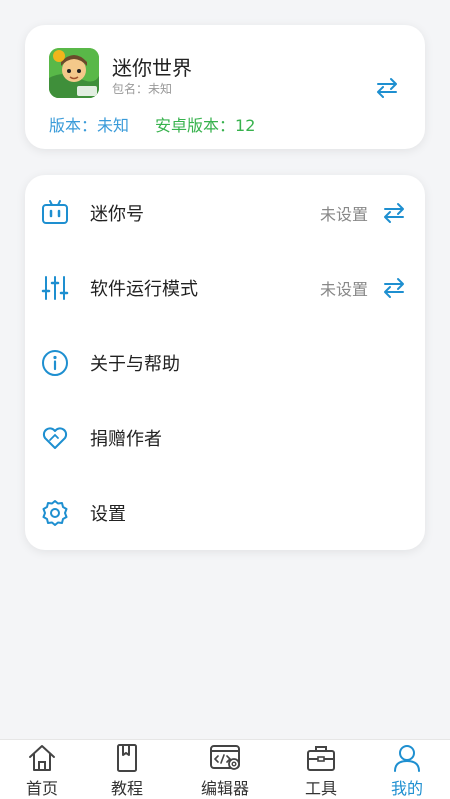  What do you see at coordinates (152, 68) in the screenshot?
I see `app-name: 迷你世界` at bounding box center [152, 68].